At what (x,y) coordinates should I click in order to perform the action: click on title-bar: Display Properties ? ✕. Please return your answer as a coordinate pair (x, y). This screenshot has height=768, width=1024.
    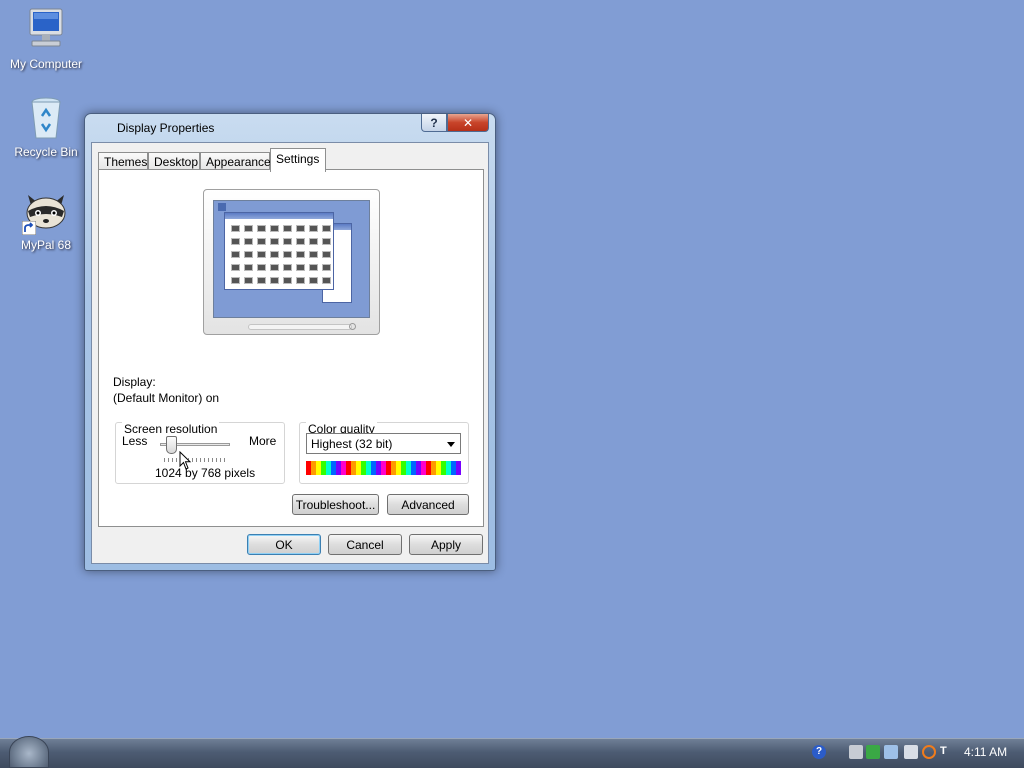
    Looking at the image, I should click on (290, 127).